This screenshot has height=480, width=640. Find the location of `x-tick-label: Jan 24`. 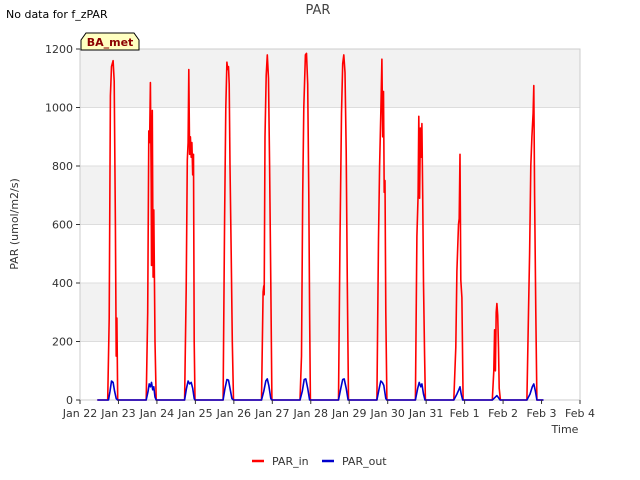

x-tick-label: Jan 24 is located at coordinates (156, 413).